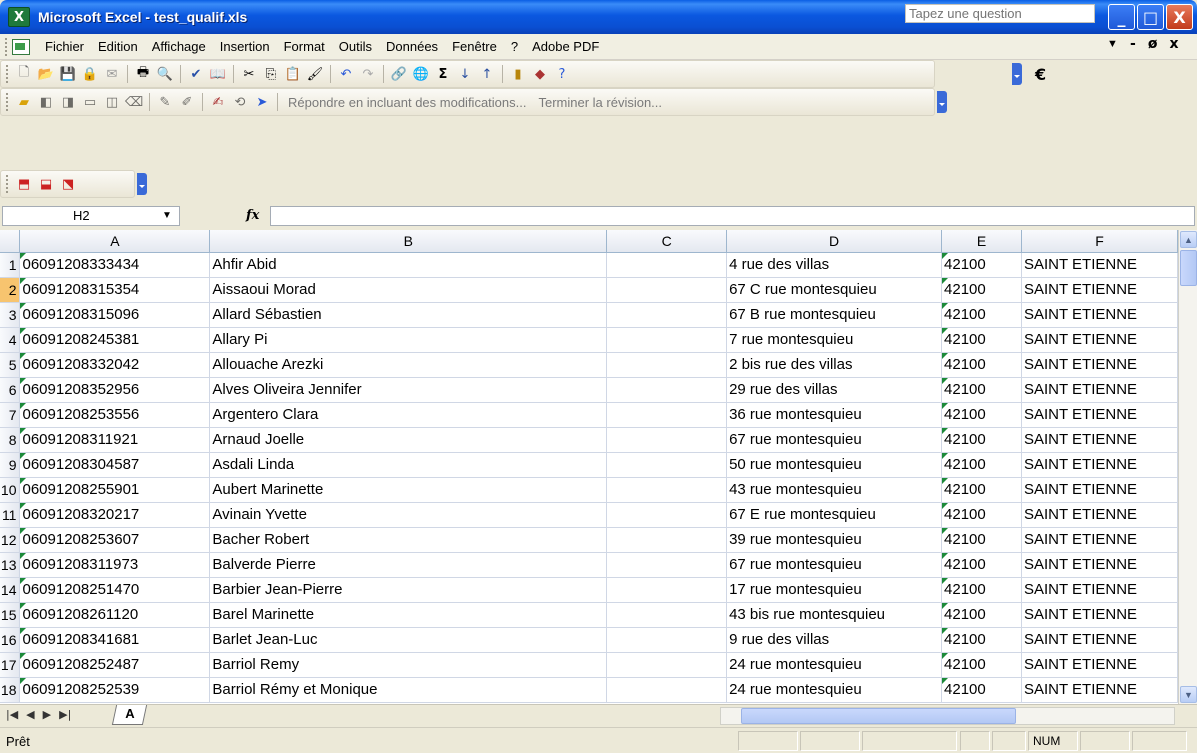 This screenshot has height=753, width=1197. I want to click on first-sheet-icon: |◀, so click(12, 714).